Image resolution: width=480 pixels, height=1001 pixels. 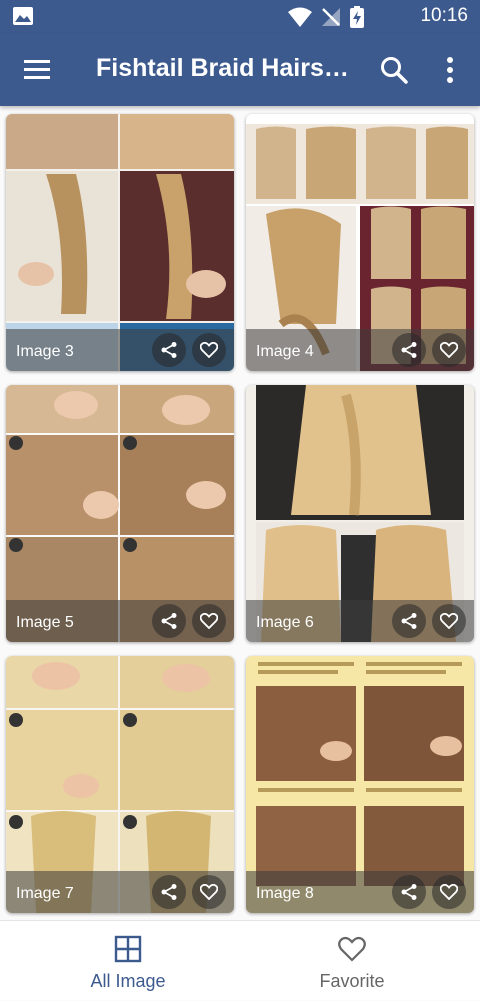 What do you see at coordinates (357, 17) in the screenshot?
I see `battery-charging-icon` at bounding box center [357, 17].